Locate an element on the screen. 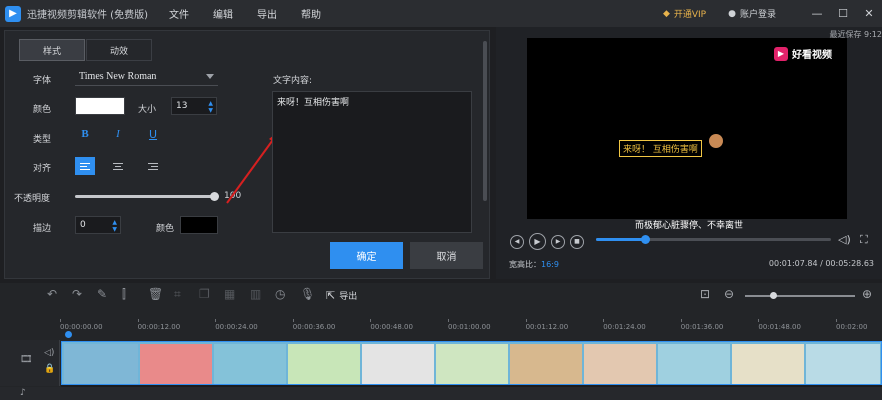  ruler-tick-label: 00:00:36.00 is located at coordinates (314, 327).